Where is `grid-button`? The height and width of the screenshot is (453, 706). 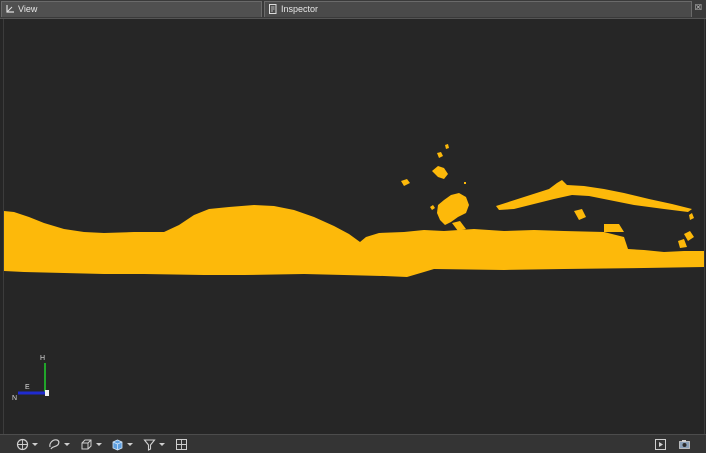 grid-button is located at coordinates (181, 444).